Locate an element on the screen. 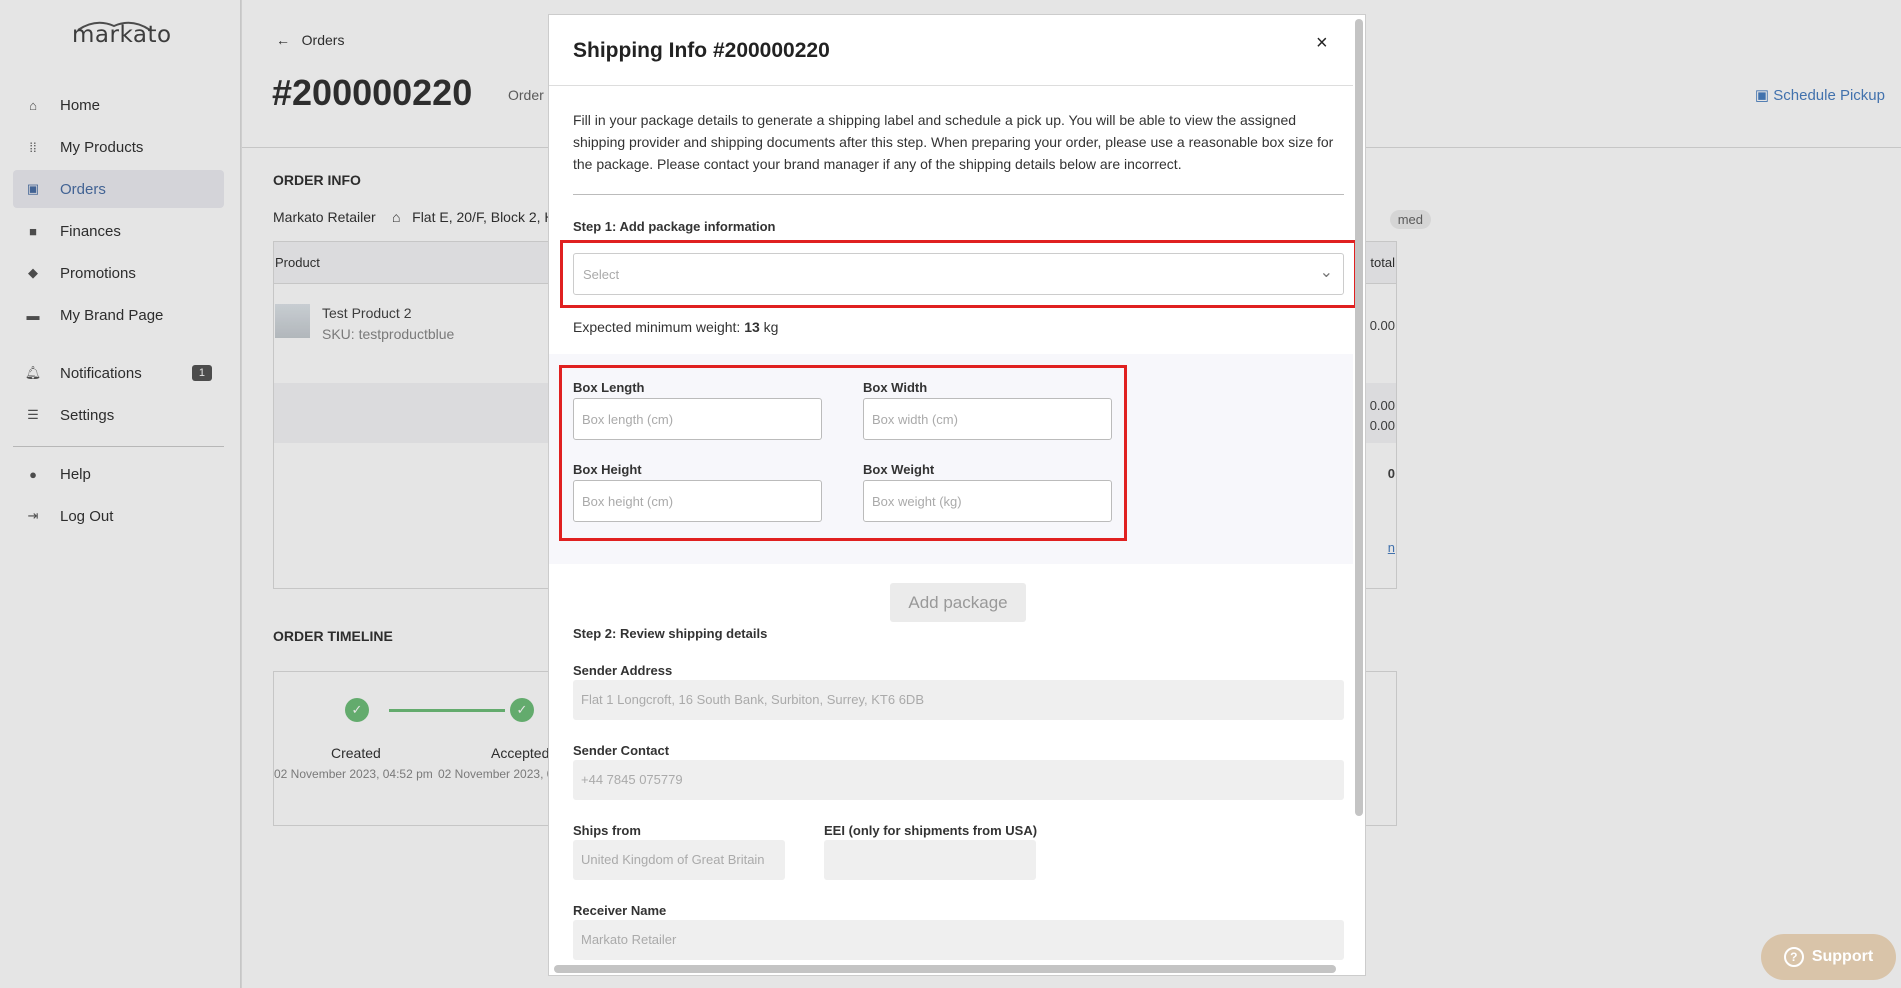  sender-contact-label: Sender Contact is located at coordinates (621, 750).